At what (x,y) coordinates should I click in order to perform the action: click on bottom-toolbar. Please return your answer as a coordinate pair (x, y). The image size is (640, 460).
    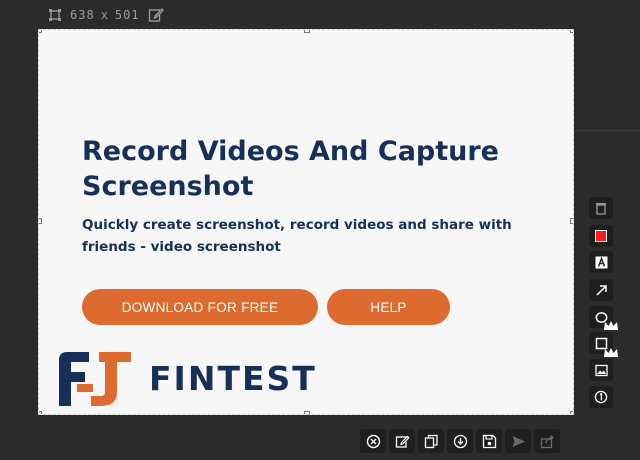
    Looking at the image, I should click on (460, 442).